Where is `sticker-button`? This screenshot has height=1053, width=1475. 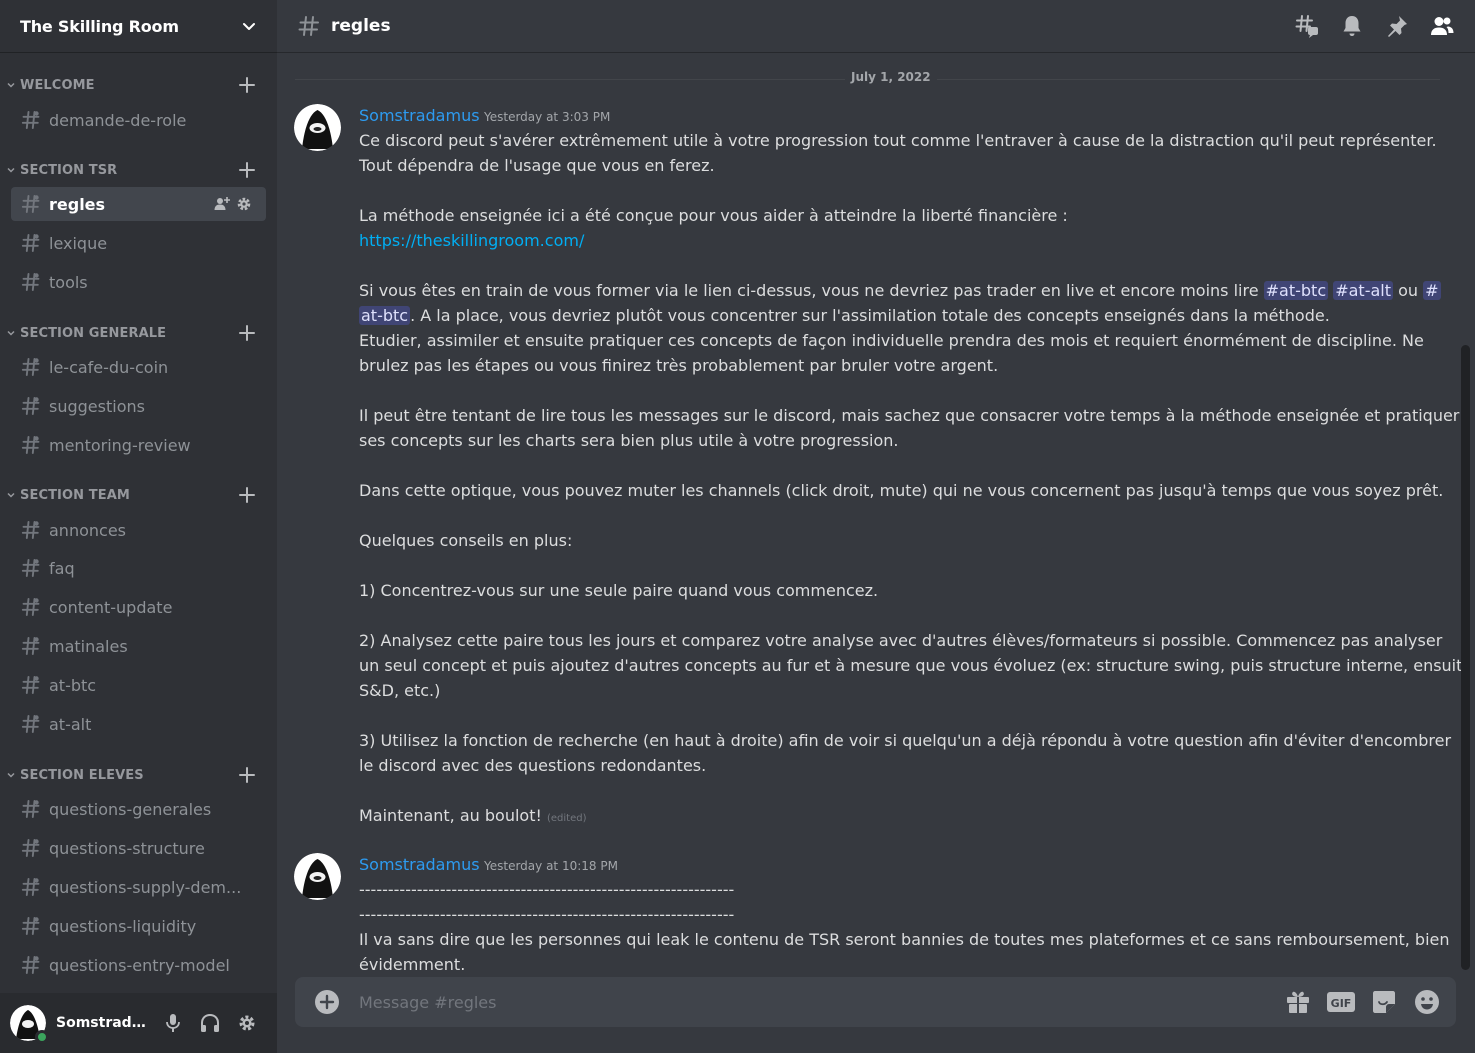 sticker-button is located at coordinates (1384, 1002).